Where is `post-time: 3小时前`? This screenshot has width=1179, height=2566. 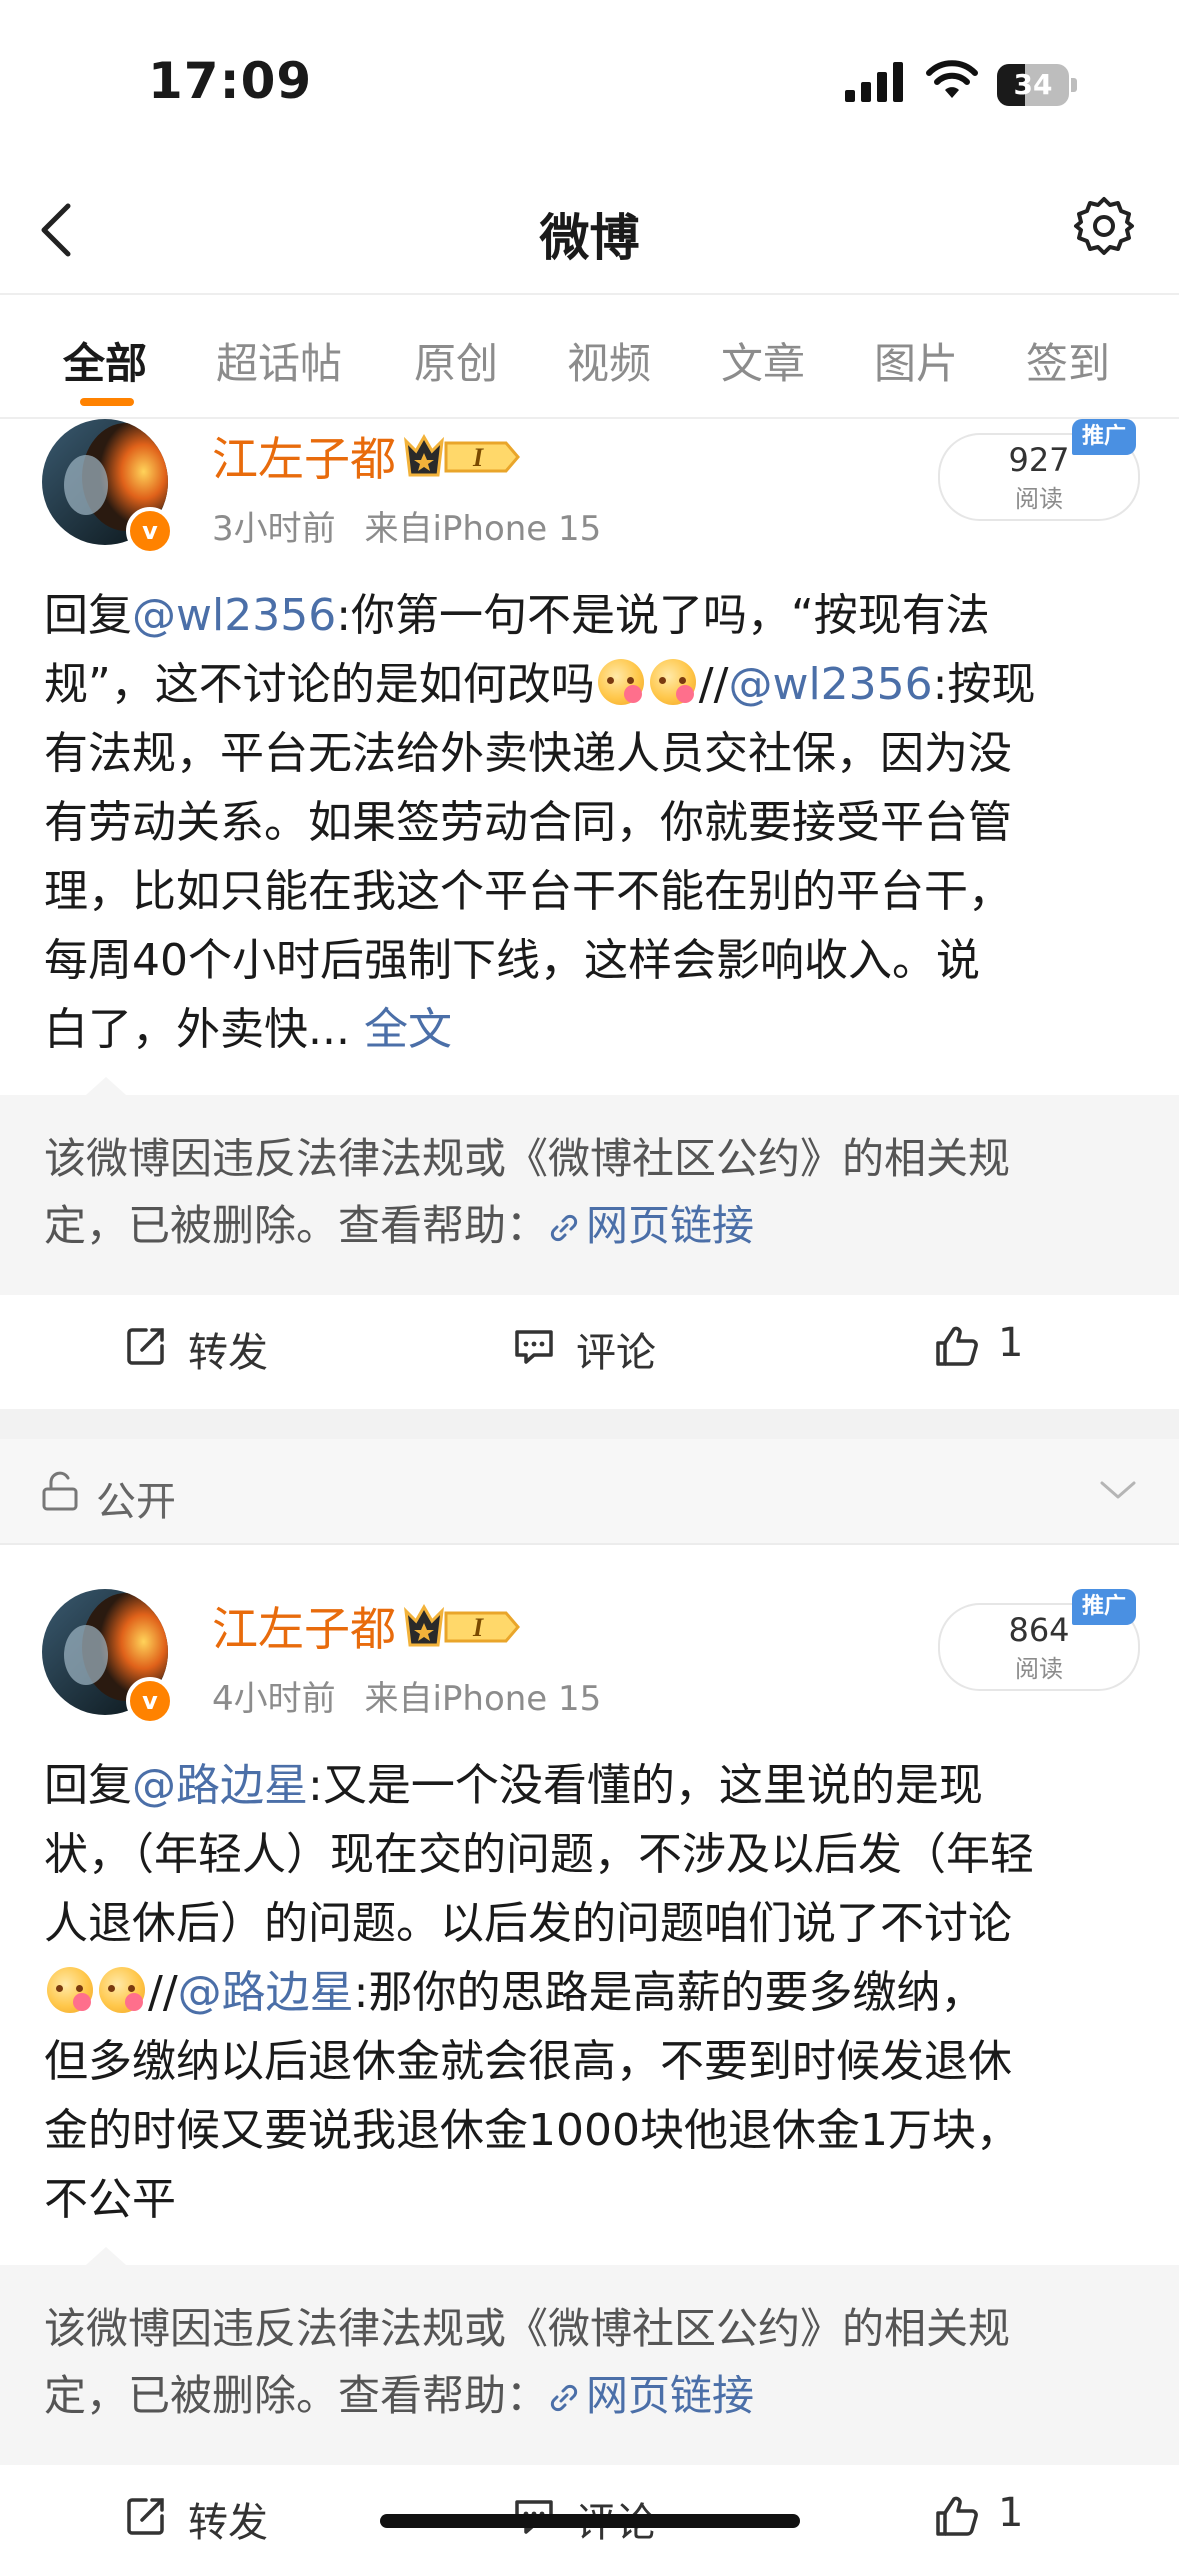
post-time: 3小时前 is located at coordinates (274, 529).